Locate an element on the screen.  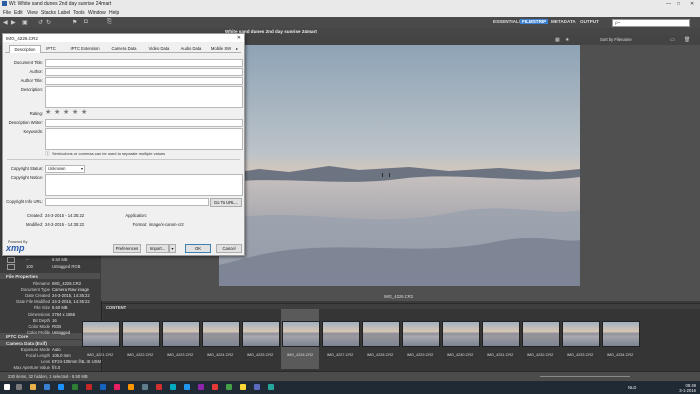
keywords-textarea is located at coordinates (144, 139).